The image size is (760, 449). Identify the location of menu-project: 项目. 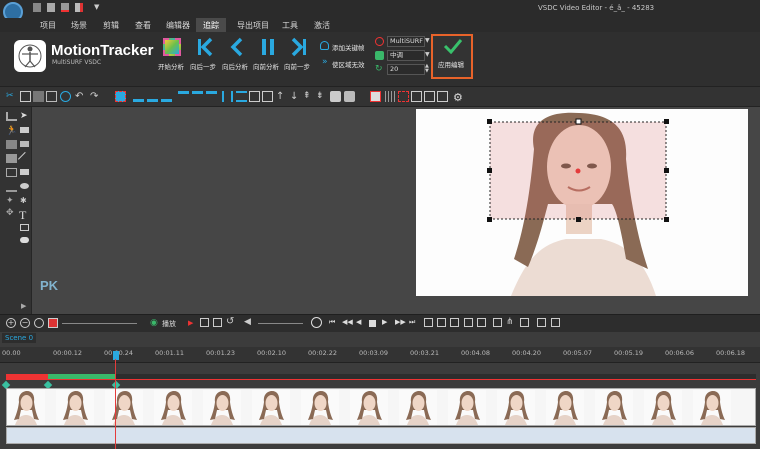
(48, 25).